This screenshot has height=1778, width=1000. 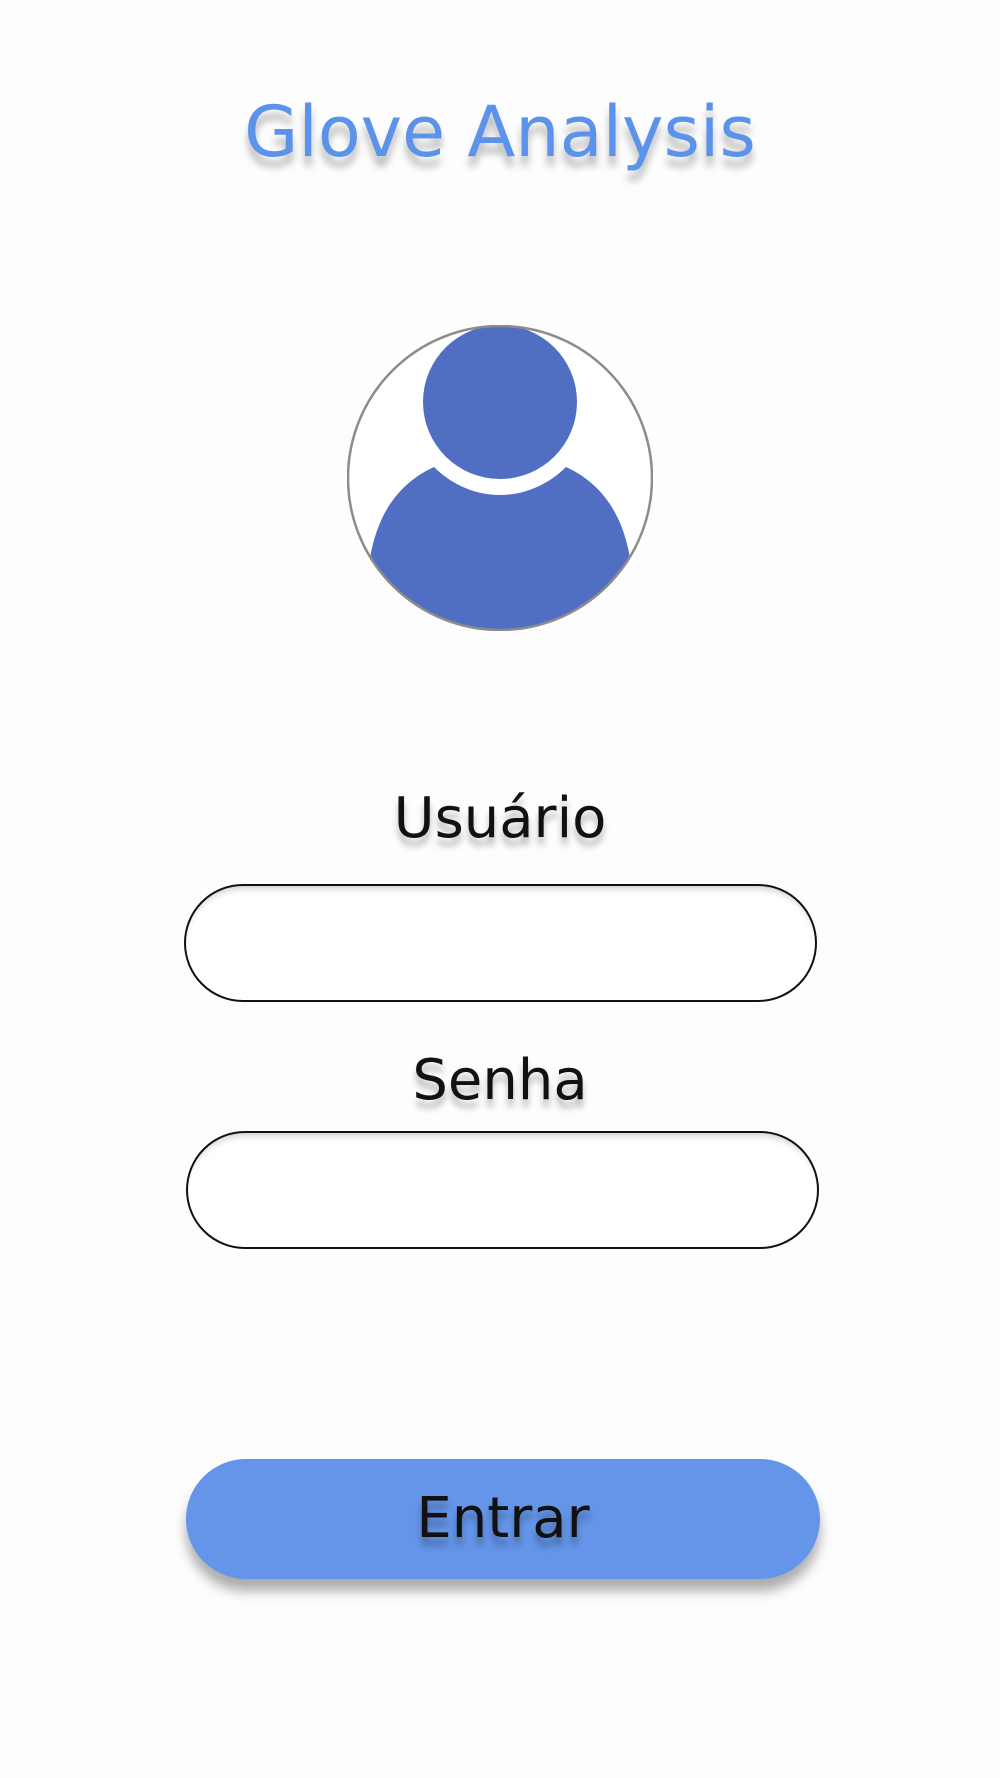 What do you see at coordinates (500, 943) in the screenshot?
I see `username-input` at bounding box center [500, 943].